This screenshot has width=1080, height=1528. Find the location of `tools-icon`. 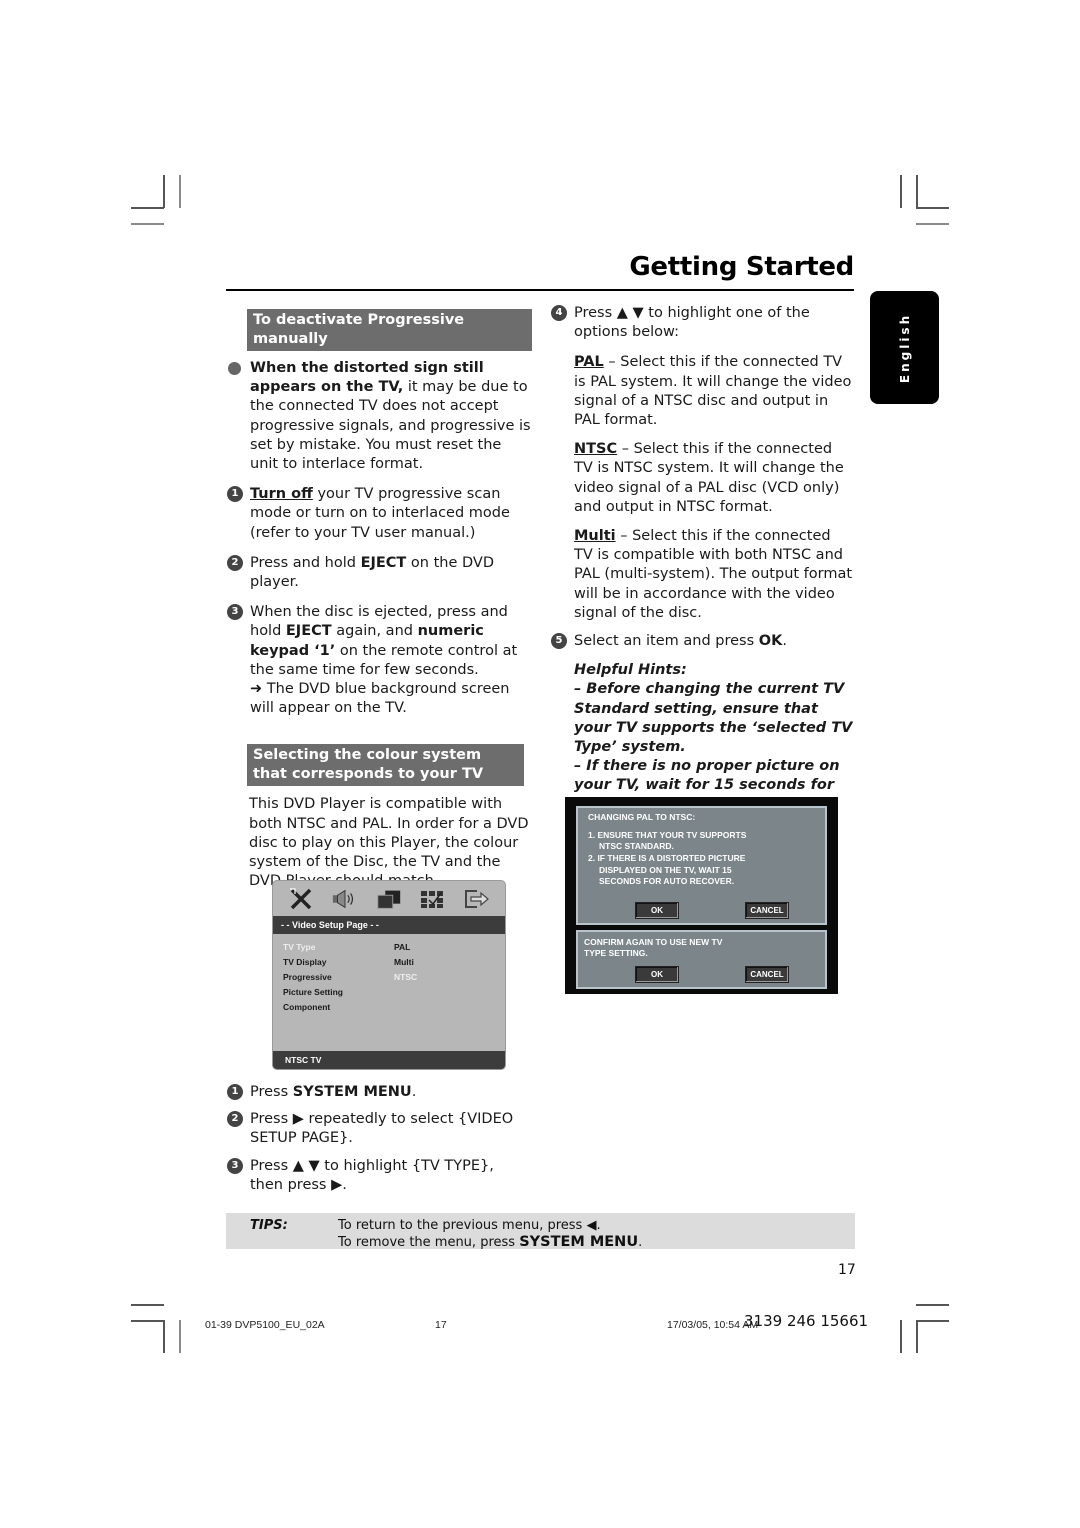

tools-icon is located at coordinates (301, 899).